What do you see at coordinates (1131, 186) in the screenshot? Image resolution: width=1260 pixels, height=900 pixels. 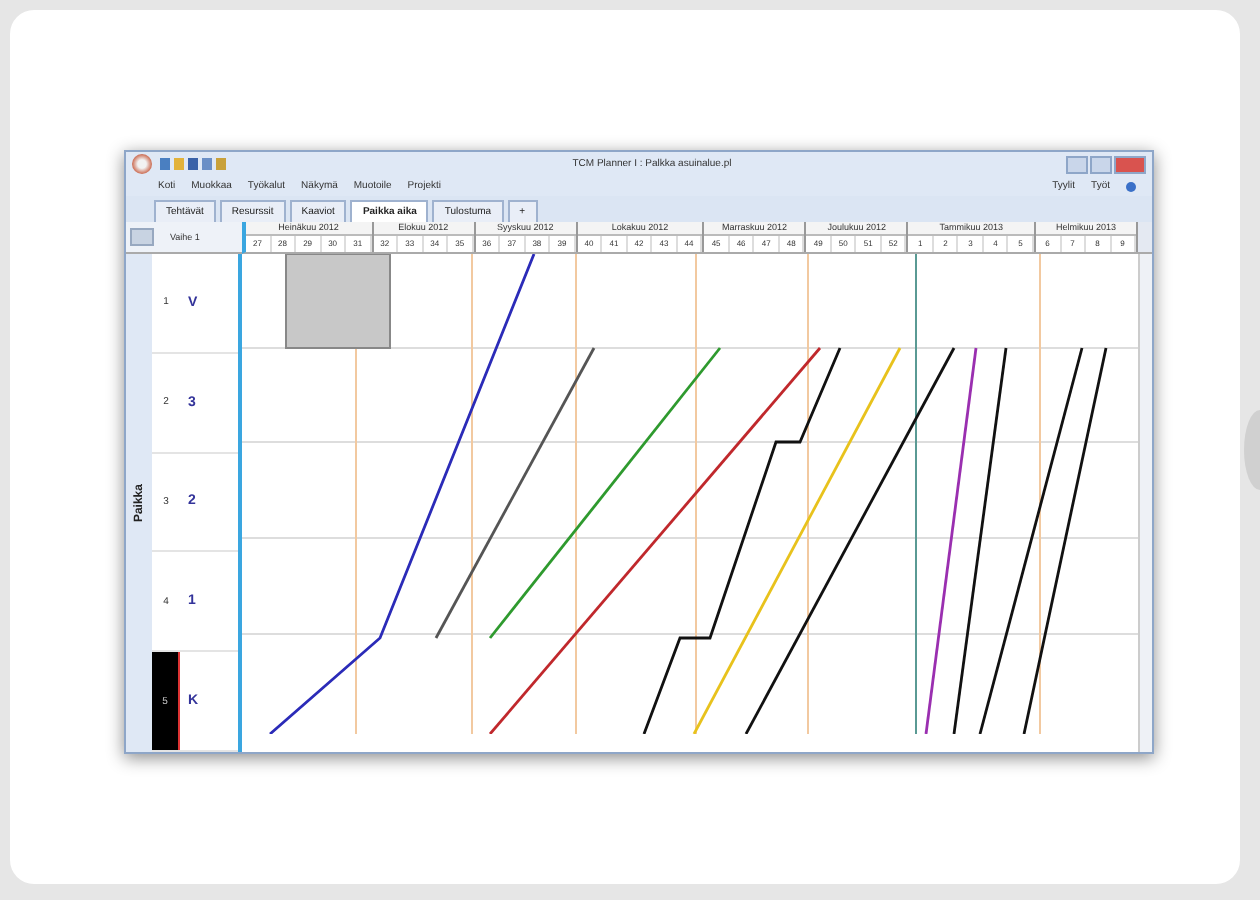 I see `help-icon` at bounding box center [1131, 186].